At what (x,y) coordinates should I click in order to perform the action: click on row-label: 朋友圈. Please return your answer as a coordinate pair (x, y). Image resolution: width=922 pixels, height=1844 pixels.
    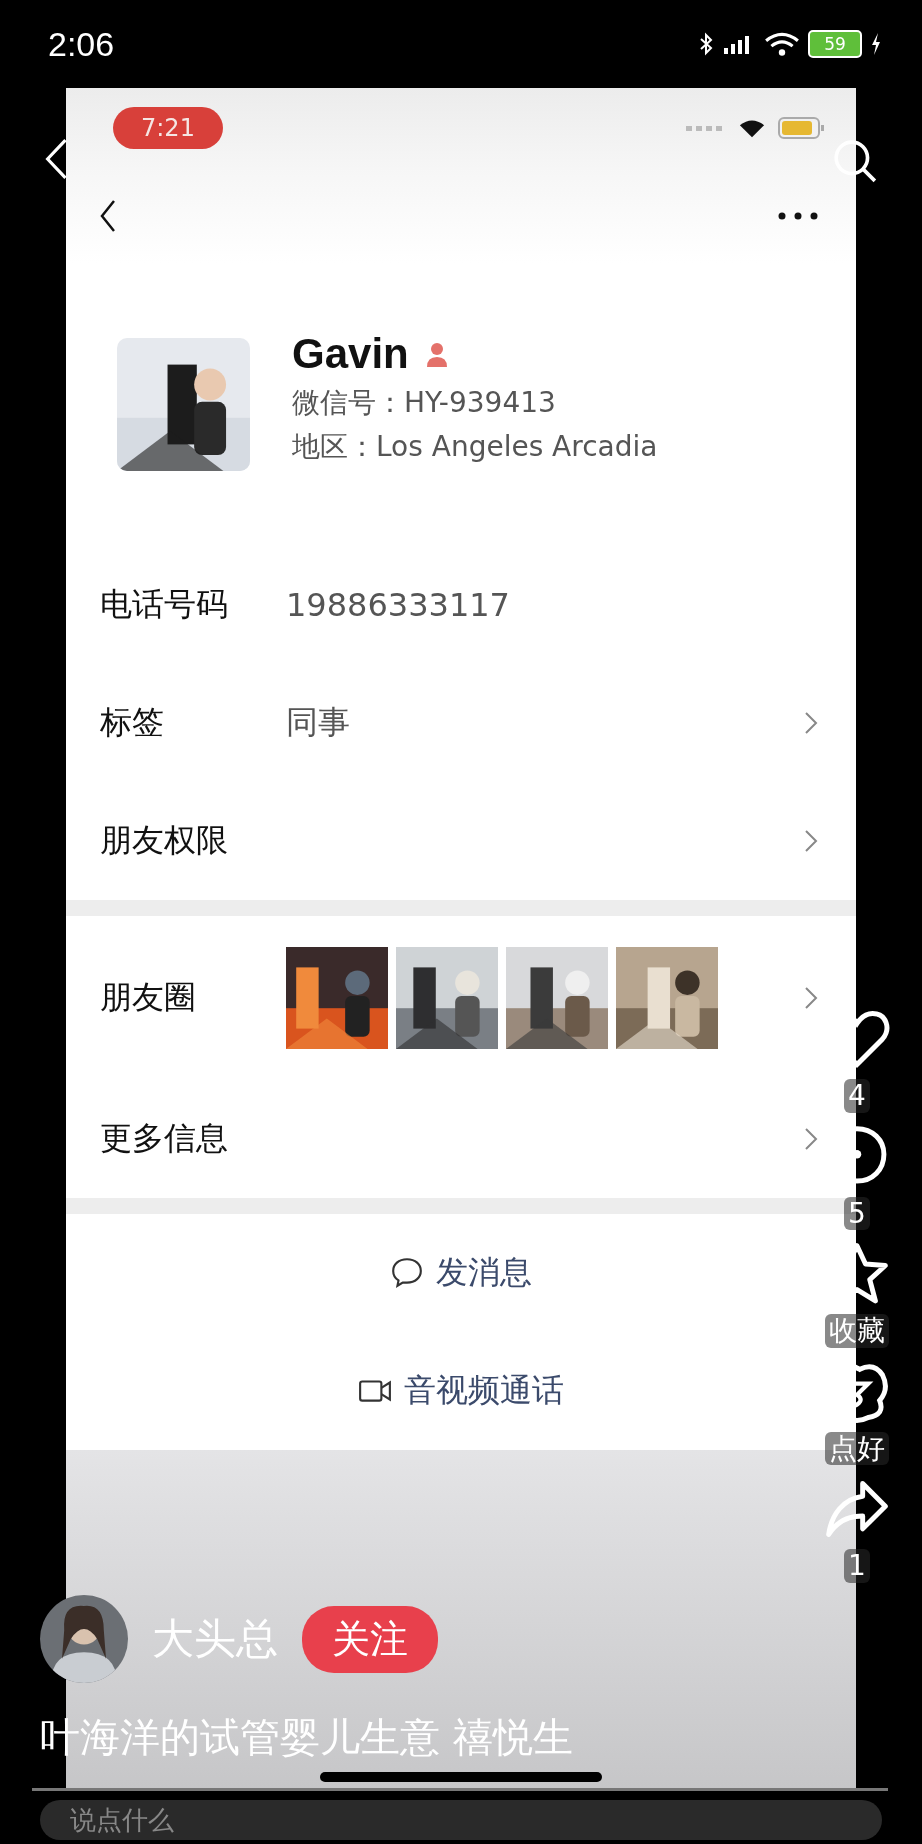
    Looking at the image, I should click on (148, 997).